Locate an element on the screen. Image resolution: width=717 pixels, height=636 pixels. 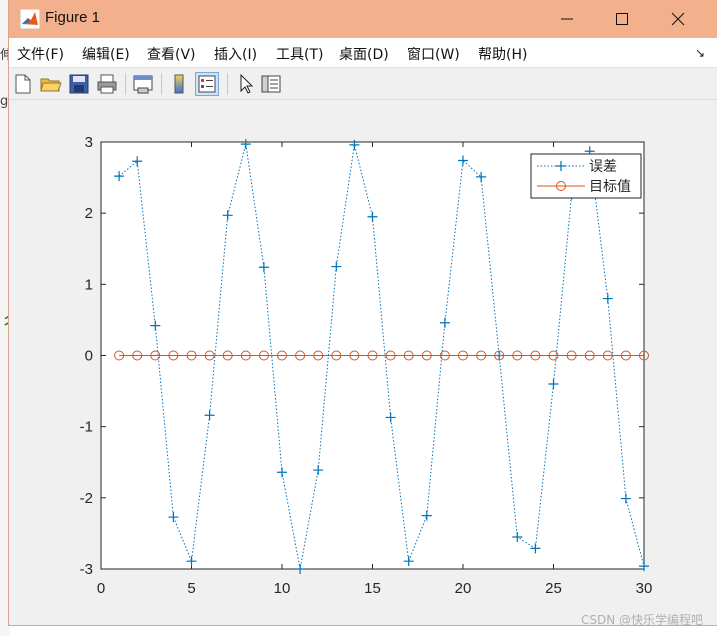
close-button is located at coordinates (678, 19).